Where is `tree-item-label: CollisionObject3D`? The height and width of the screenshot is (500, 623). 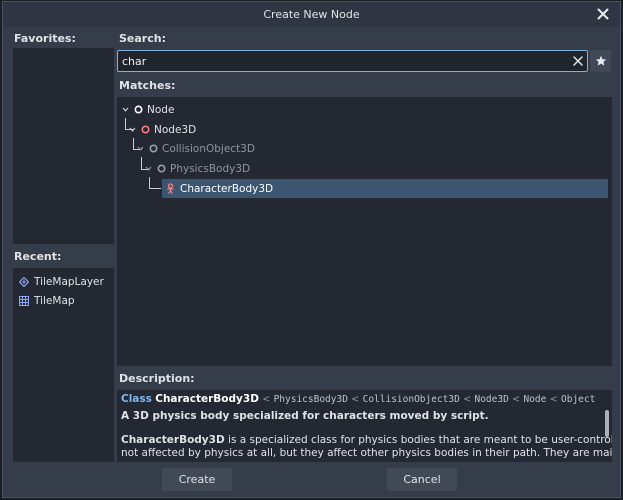 tree-item-label: CollisionObject3D is located at coordinates (208, 148).